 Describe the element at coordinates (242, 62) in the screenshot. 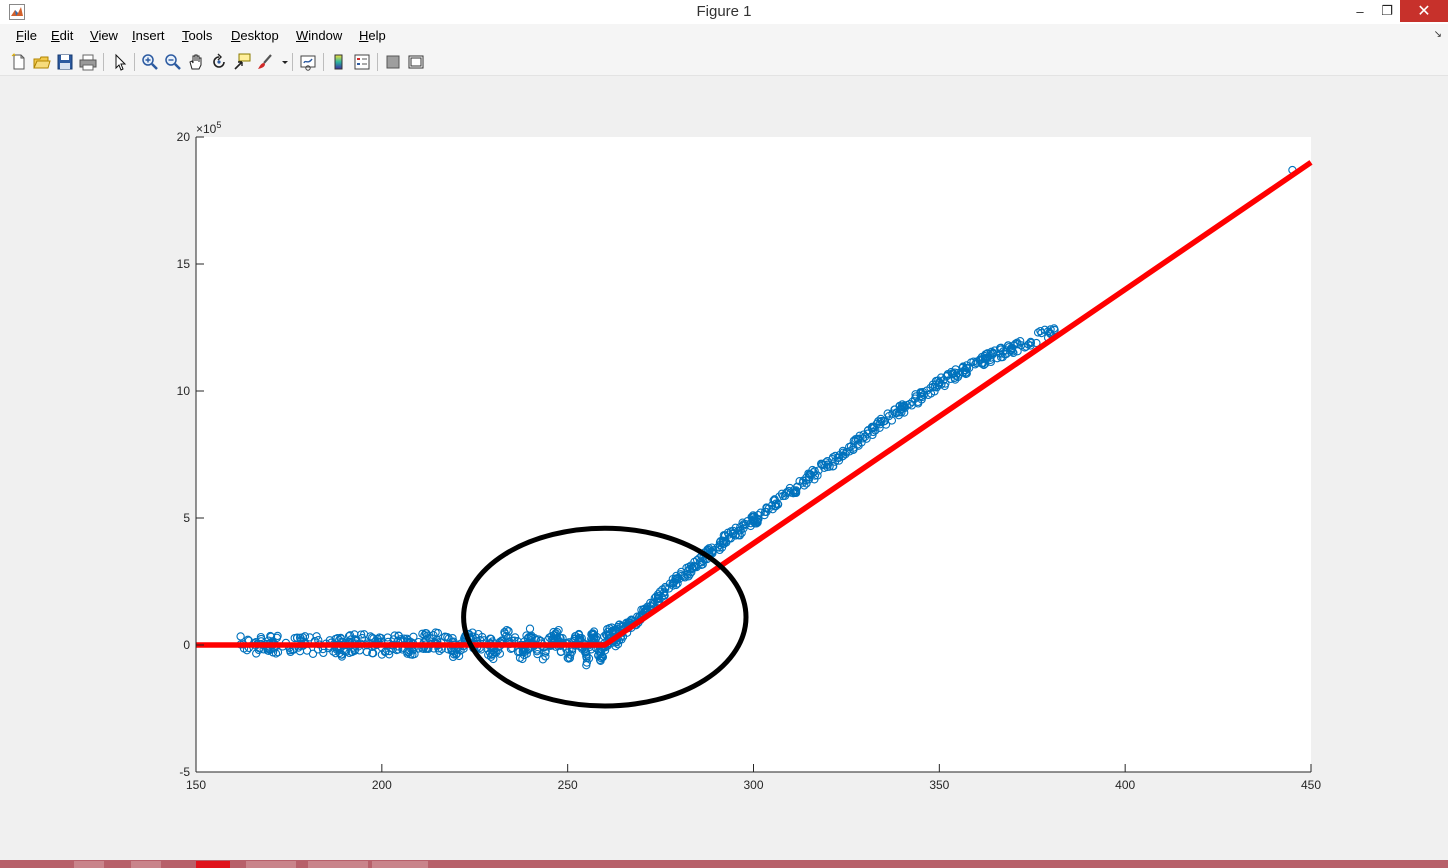

I see `data-cursor-icon` at that location.